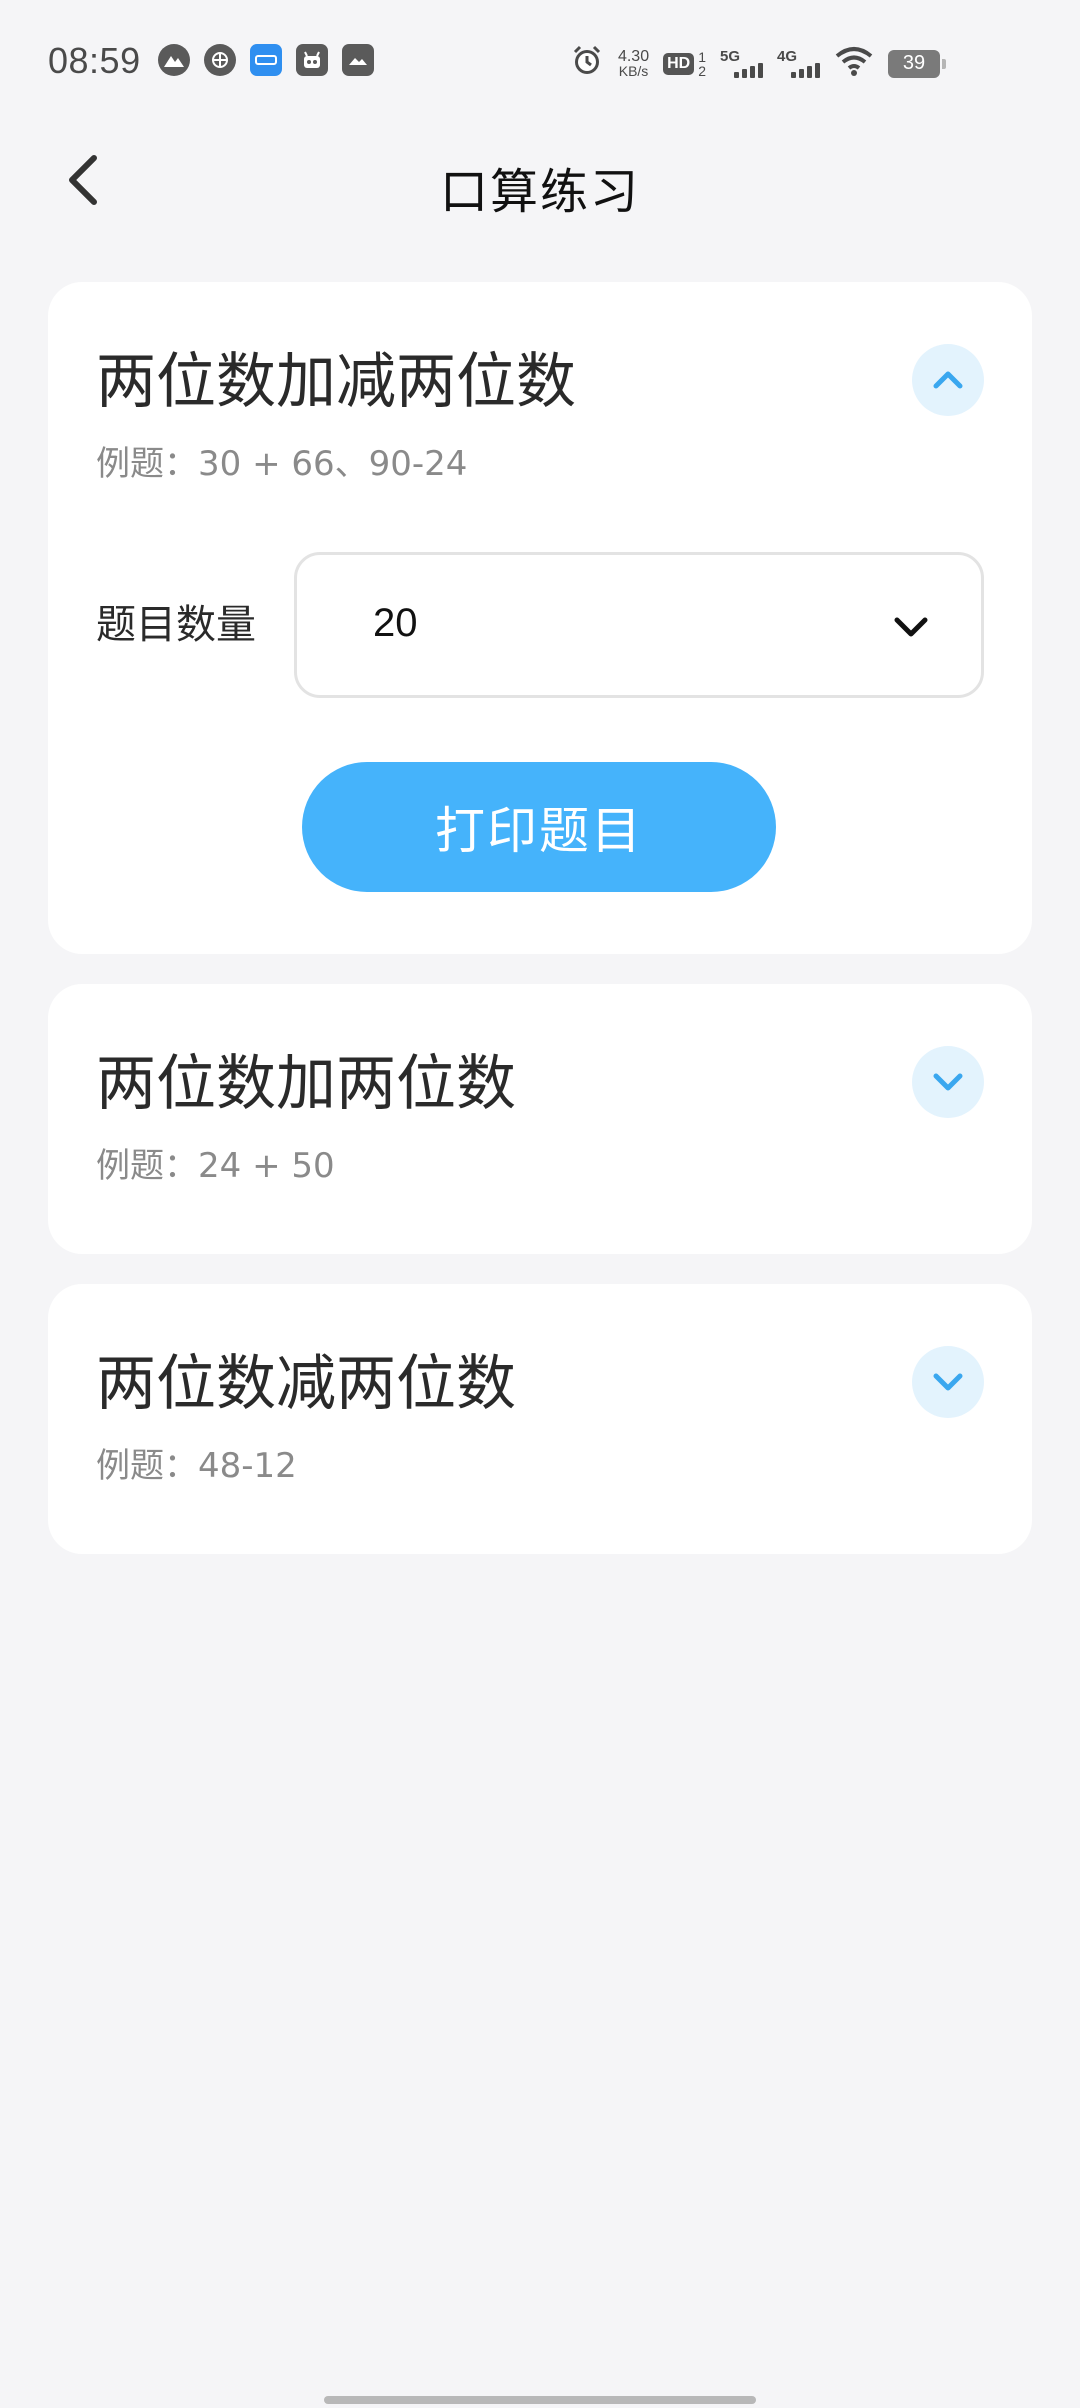 The width and height of the screenshot is (1080, 2408). I want to click on signal-4g: 4G, so click(798, 63).